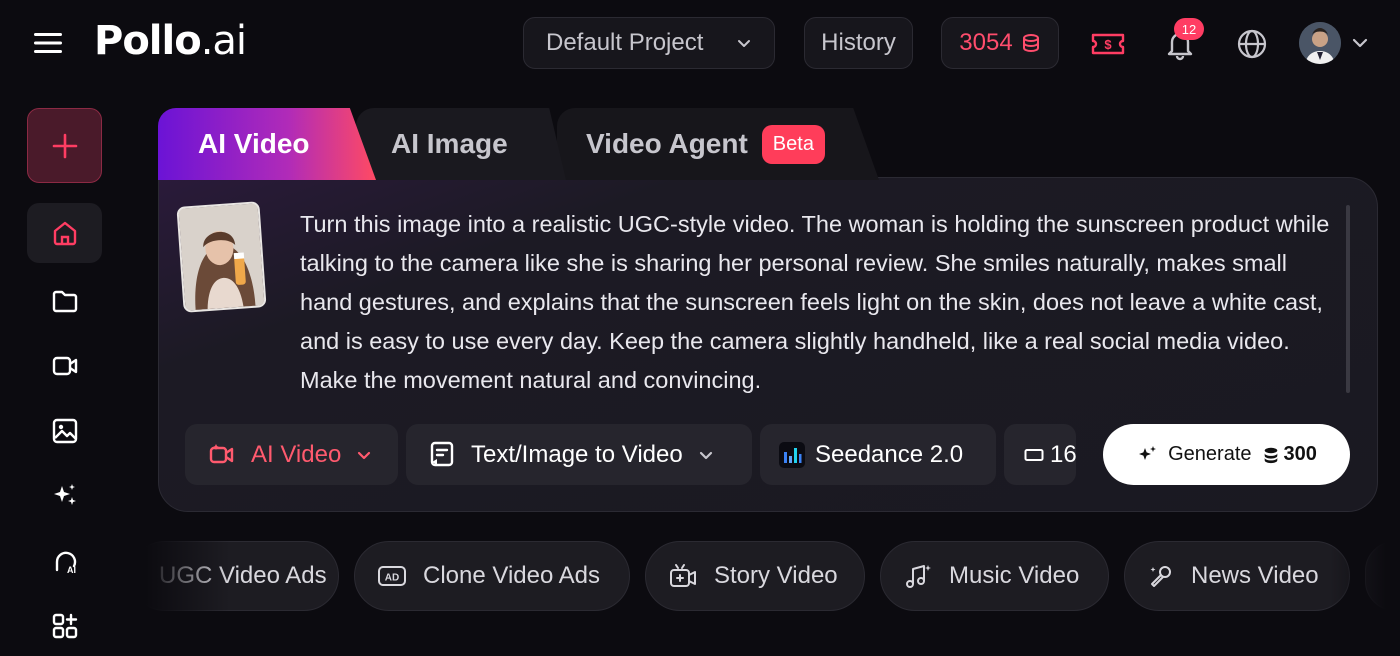 The height and width of the screenshot is (656, 1400). I want to click on logo-main: Pollo, so click(148, 41).